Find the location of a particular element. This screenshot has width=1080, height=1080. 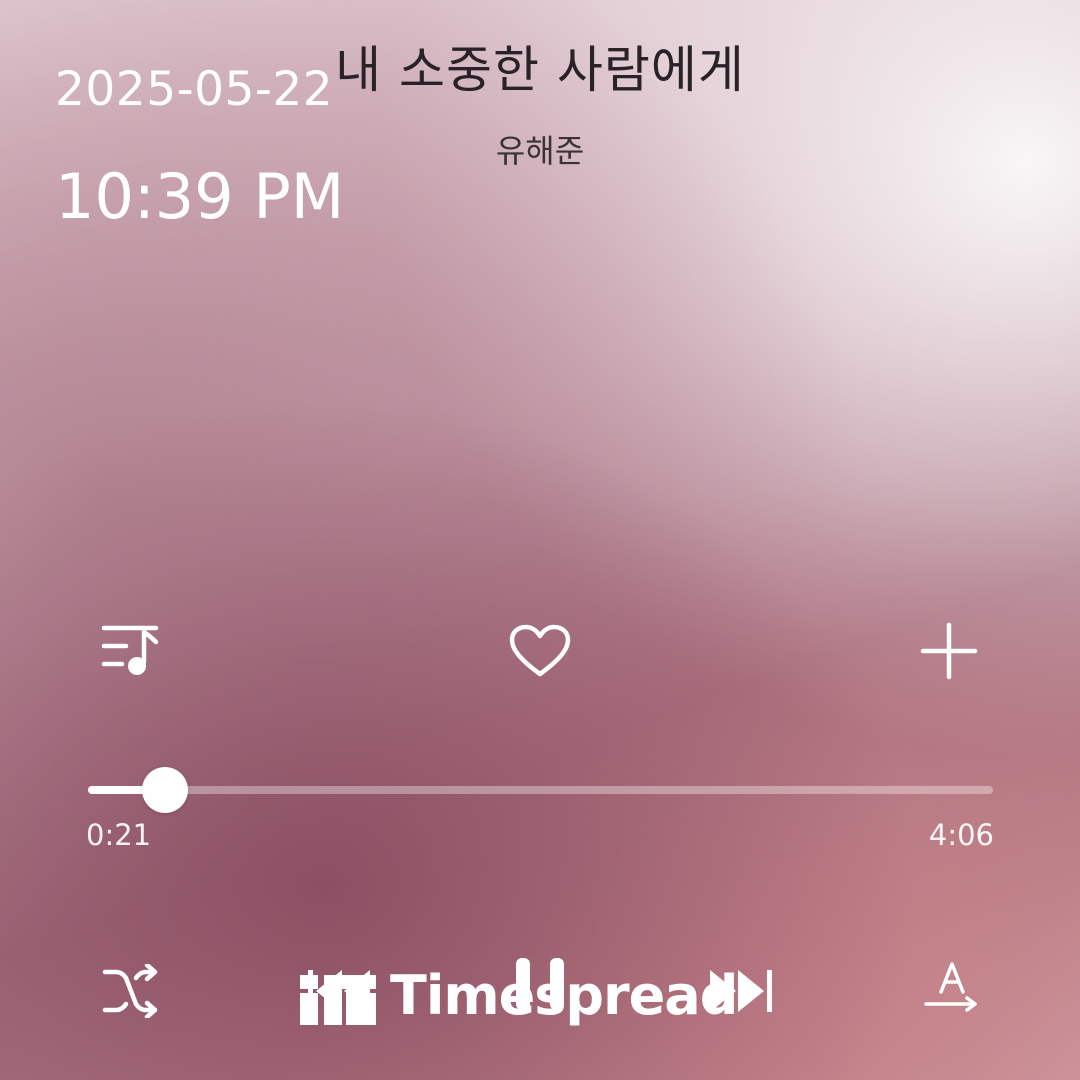

elapsed-time: 0:21 is located at coordinates (119, 835).